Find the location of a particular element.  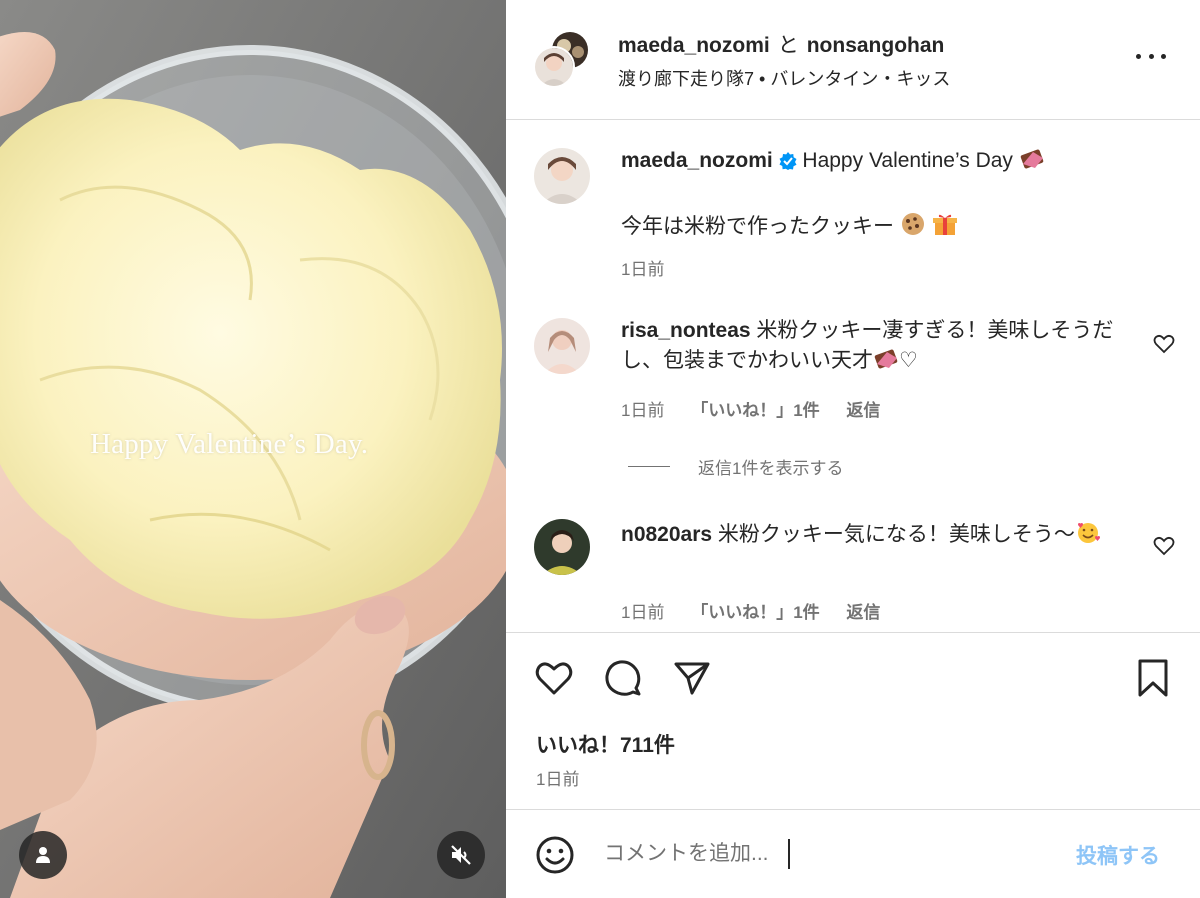

comment-username: n0820ars is located at coordinates (666, 534).